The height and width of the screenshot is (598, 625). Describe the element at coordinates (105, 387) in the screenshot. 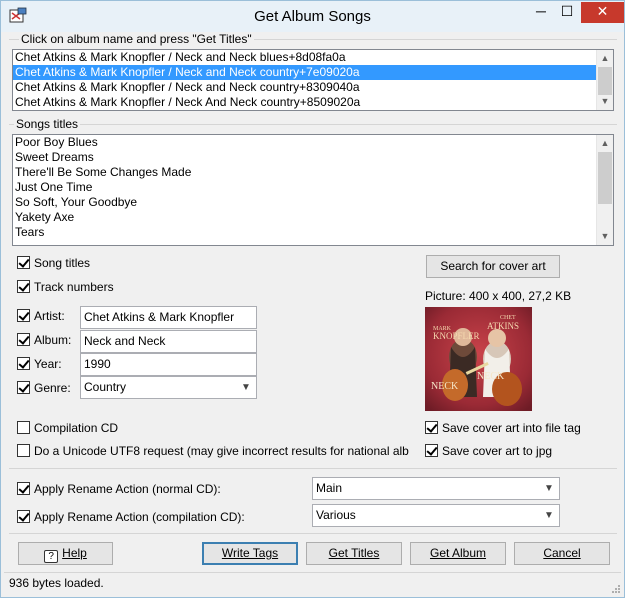

I see `genre-value: Country` at that location.